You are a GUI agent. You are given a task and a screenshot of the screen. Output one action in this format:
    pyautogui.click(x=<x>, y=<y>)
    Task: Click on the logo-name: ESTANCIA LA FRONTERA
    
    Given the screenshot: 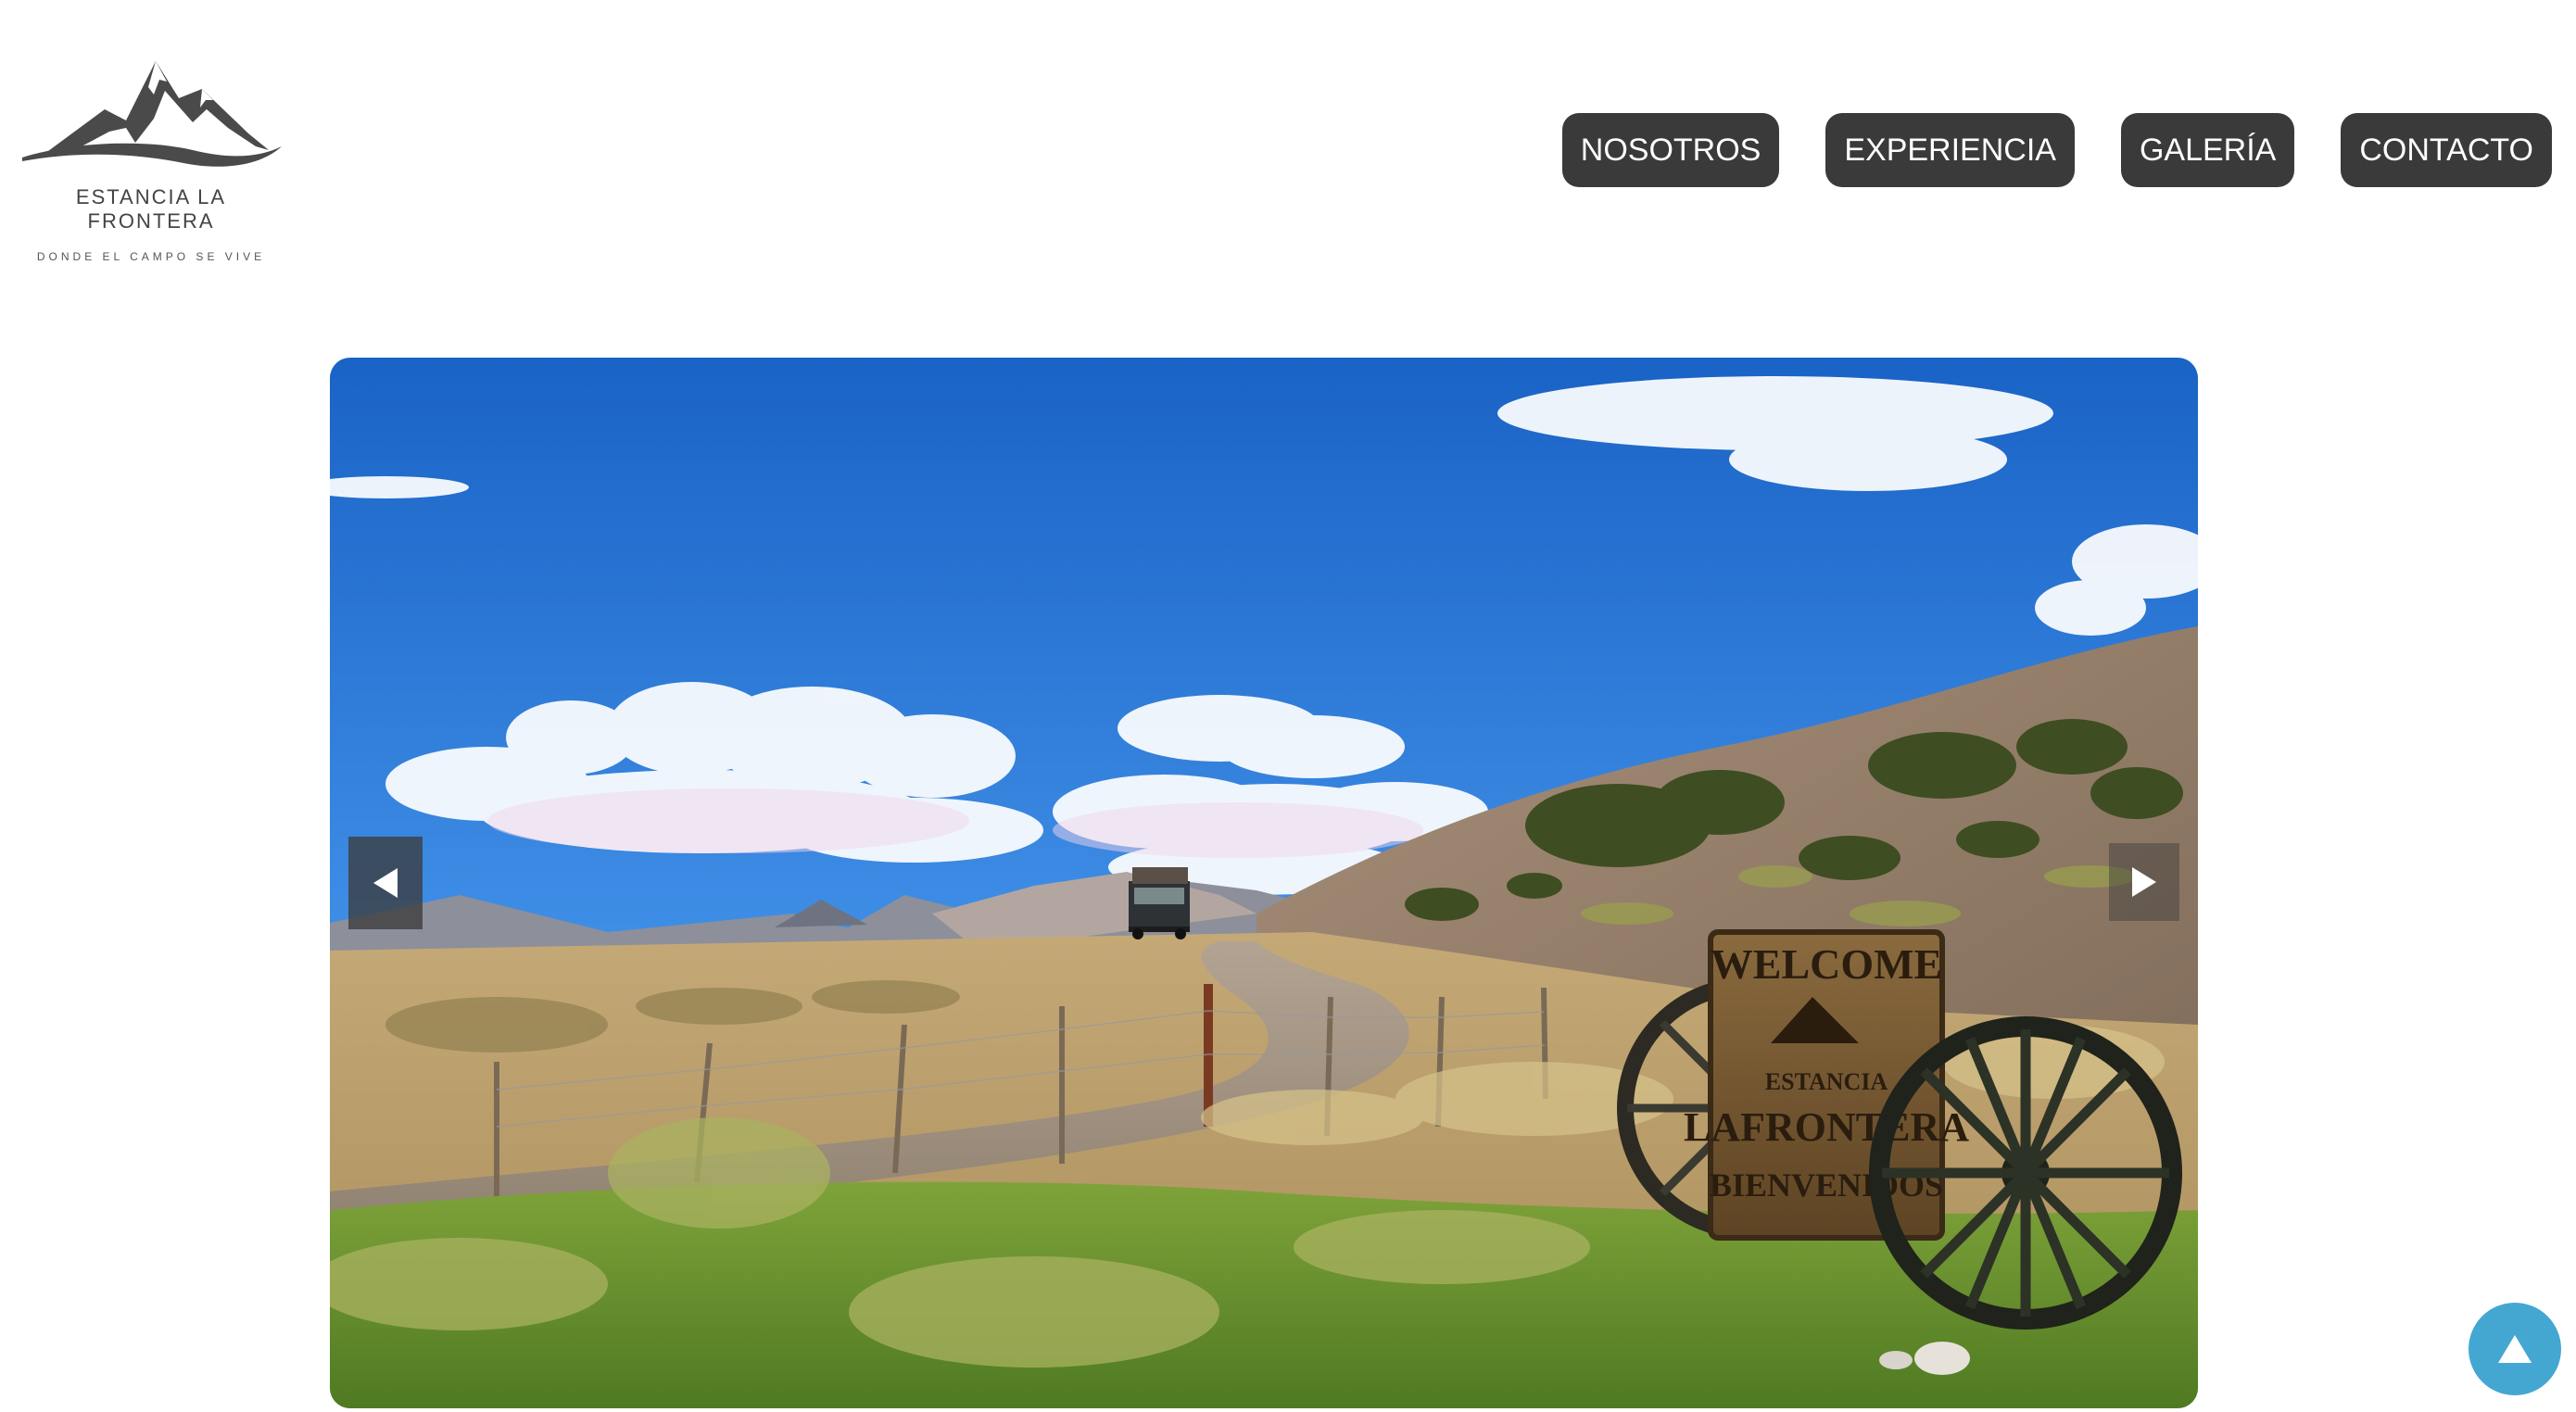 What is the action you would take?
    pyautogui.click(x=151, y=209)
    